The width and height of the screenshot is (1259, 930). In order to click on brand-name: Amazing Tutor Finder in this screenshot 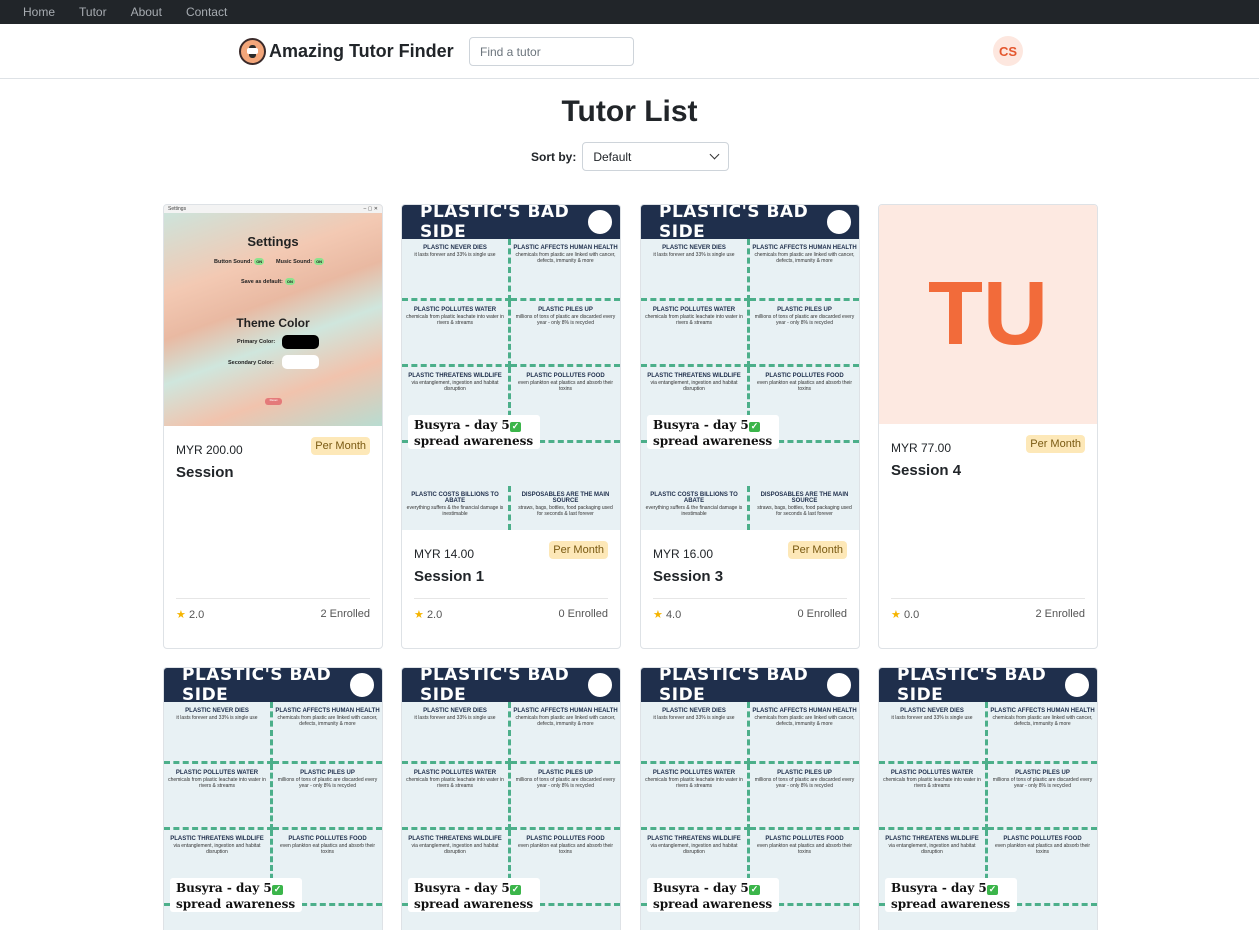, I will do `click(361, 51)`.